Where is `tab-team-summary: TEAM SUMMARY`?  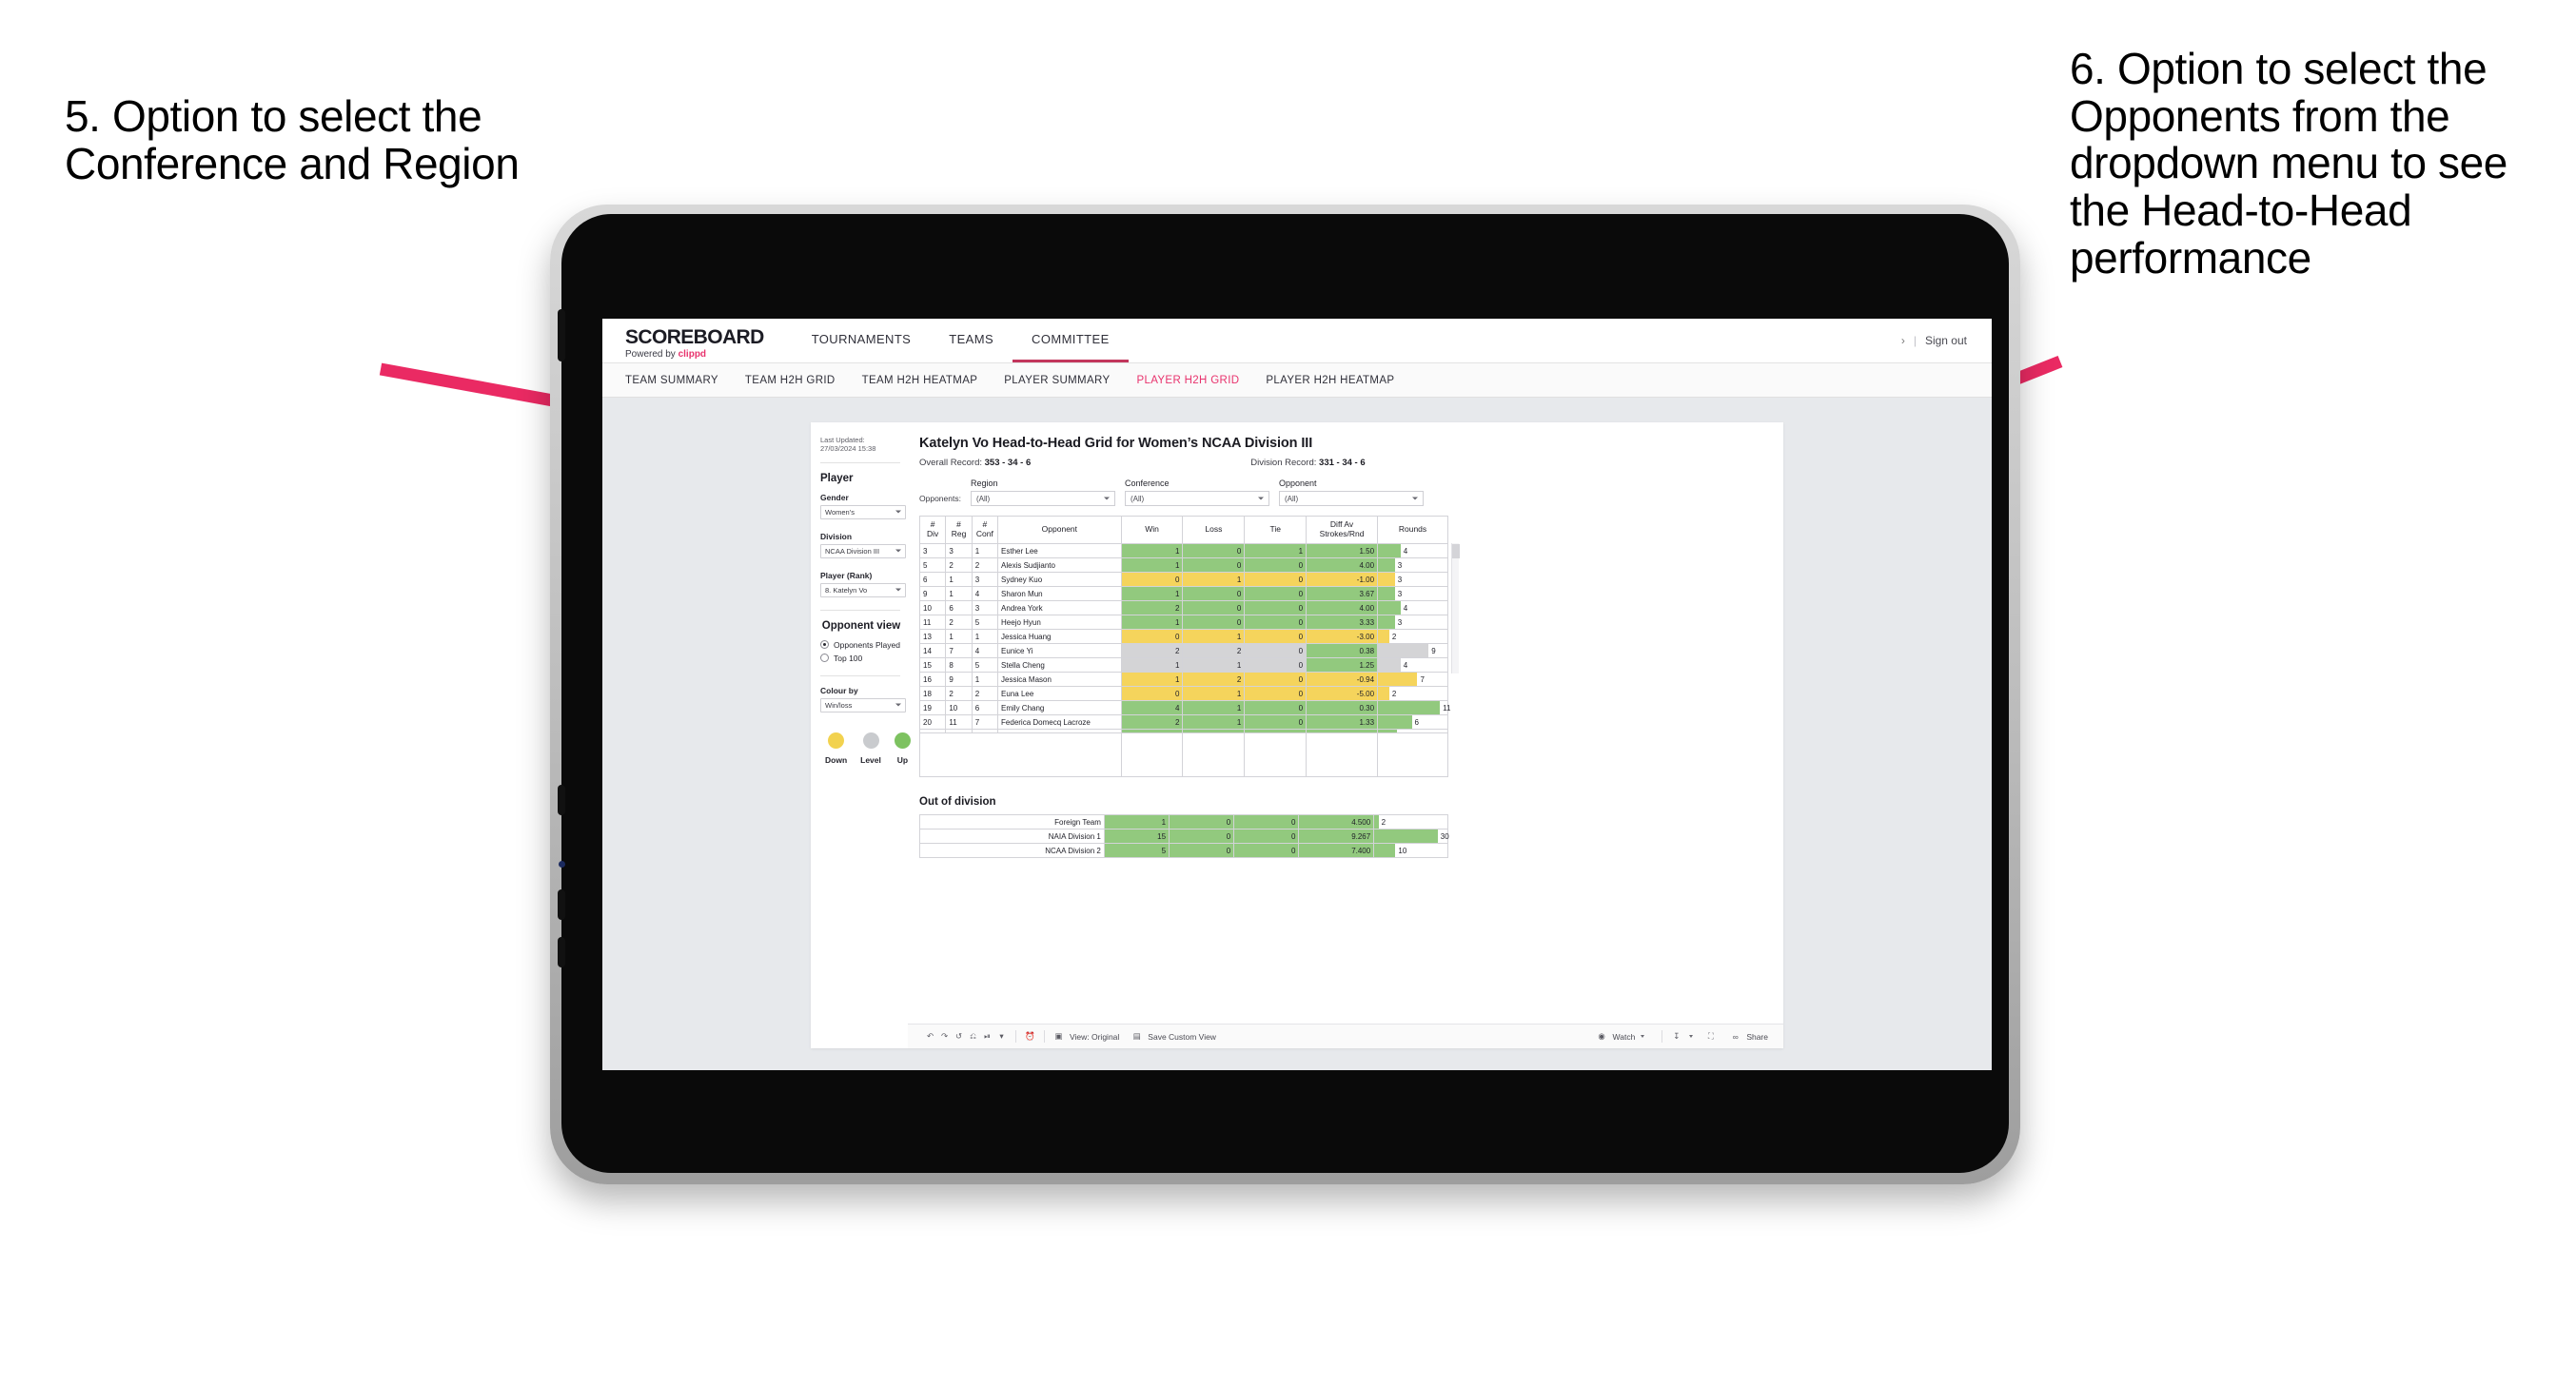
tab-team-summary: TEAM SUMMARY is located at coordinates (671, 380).